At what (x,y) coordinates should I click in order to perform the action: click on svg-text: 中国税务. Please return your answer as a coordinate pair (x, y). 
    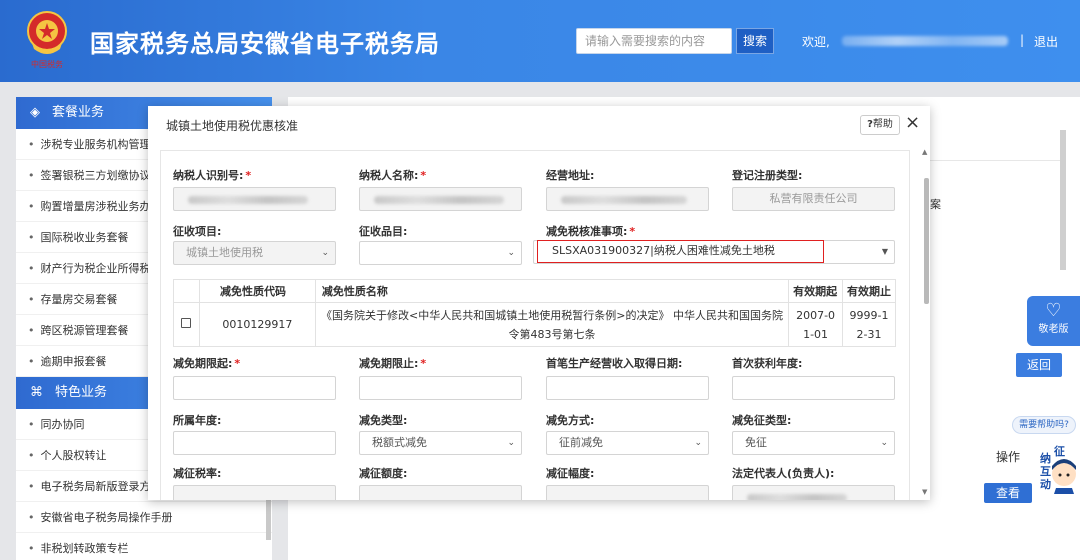
    Looking at the image, I should click on (47, 64).